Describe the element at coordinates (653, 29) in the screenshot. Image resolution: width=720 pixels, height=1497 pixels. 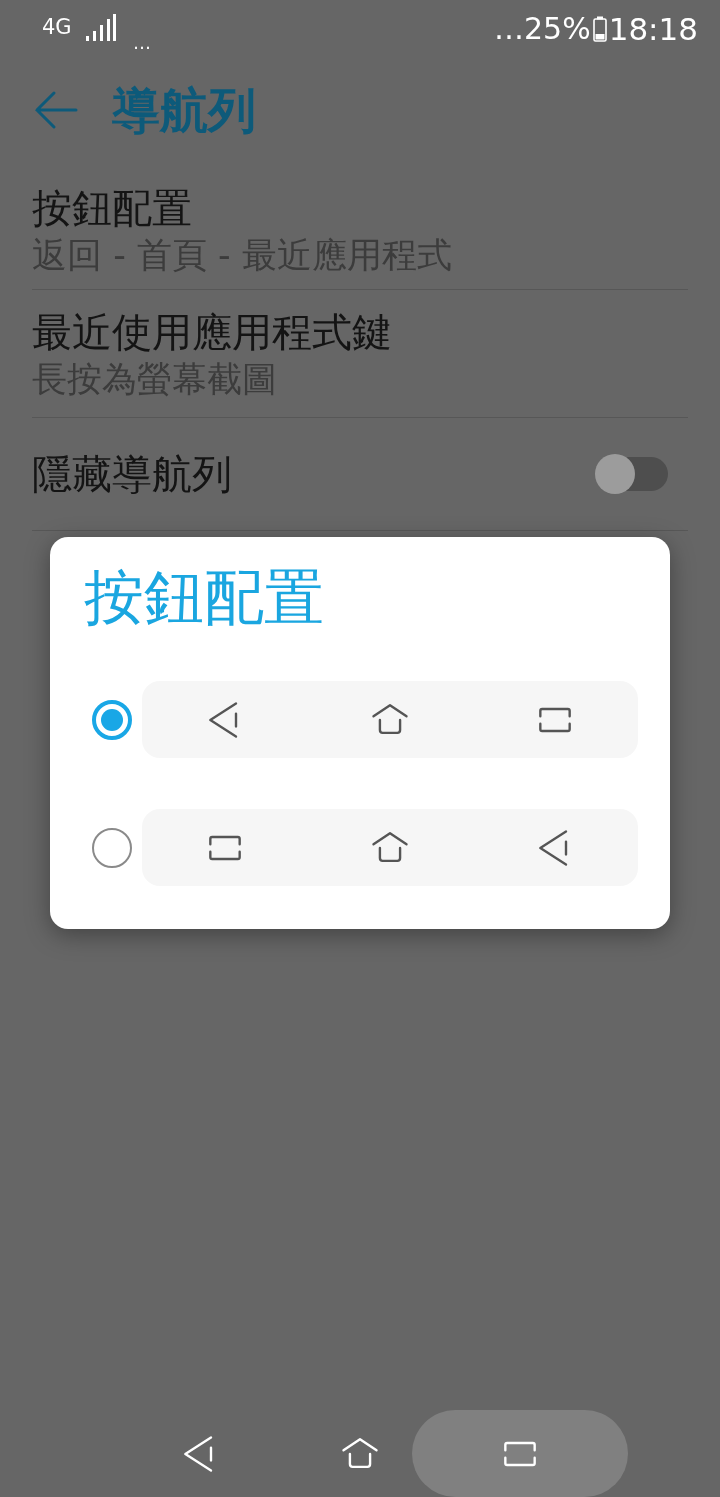
I see `clock: 18:18` at that location.